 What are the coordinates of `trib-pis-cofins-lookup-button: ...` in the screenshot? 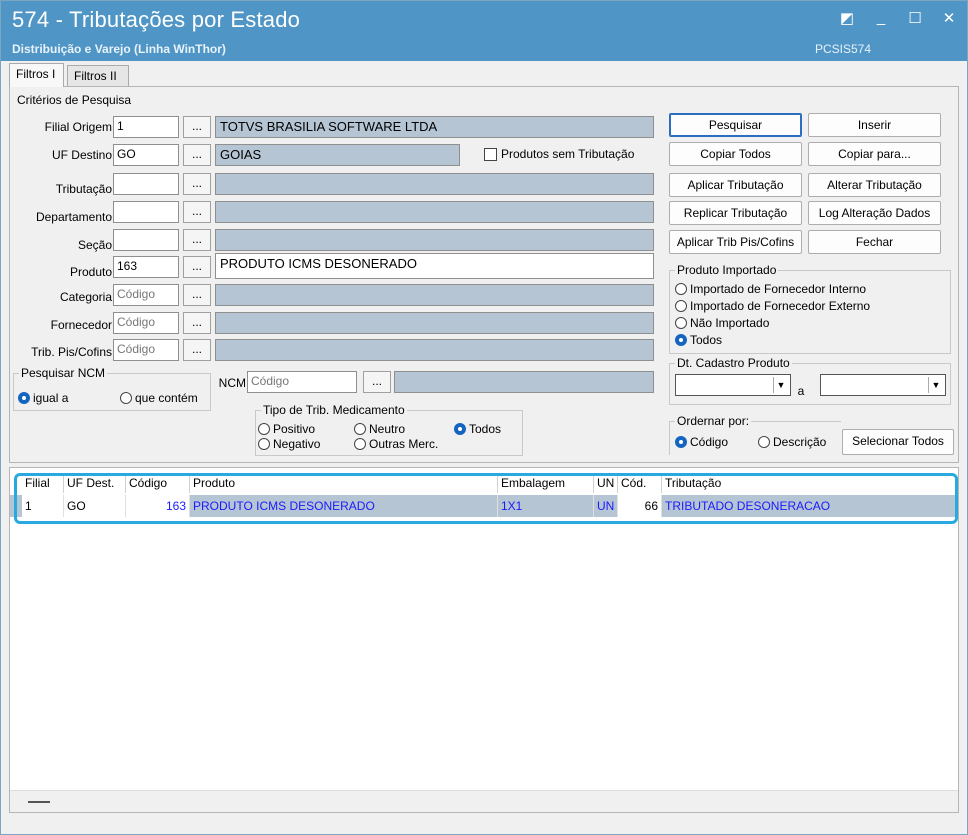 It's located at (197, 350).